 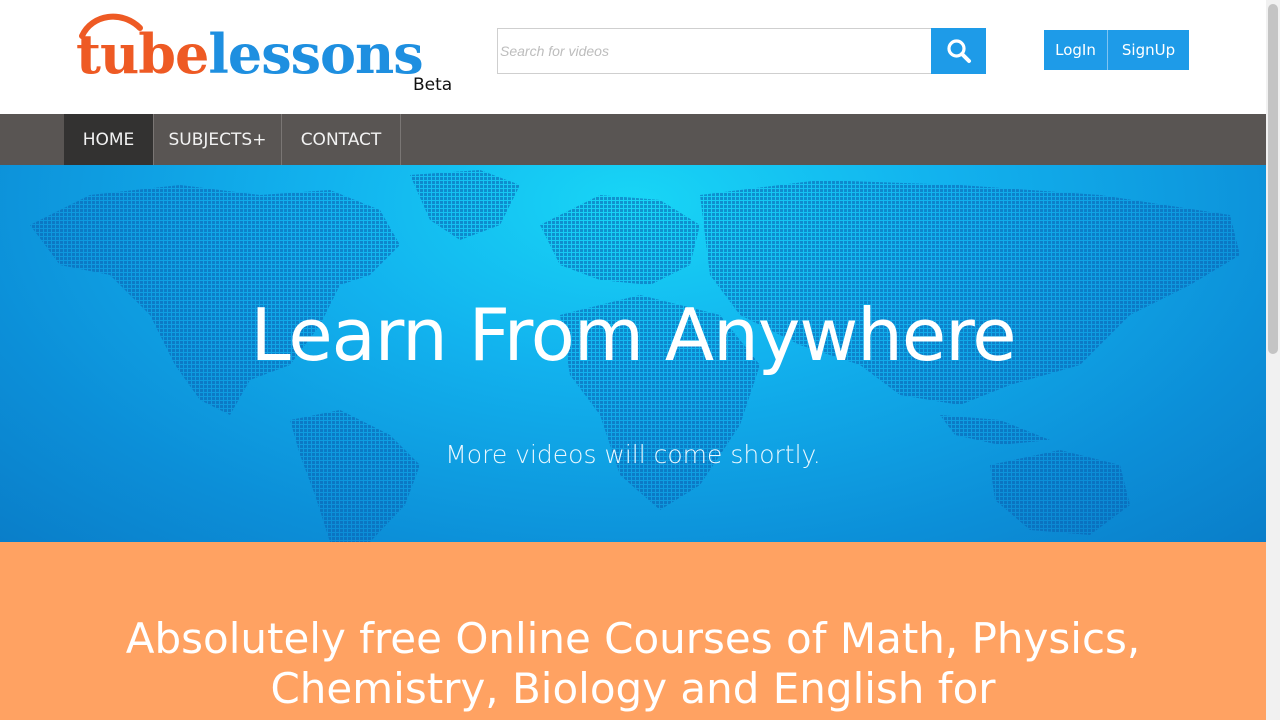 I want to click on search-input, so click(x=714, y=51).